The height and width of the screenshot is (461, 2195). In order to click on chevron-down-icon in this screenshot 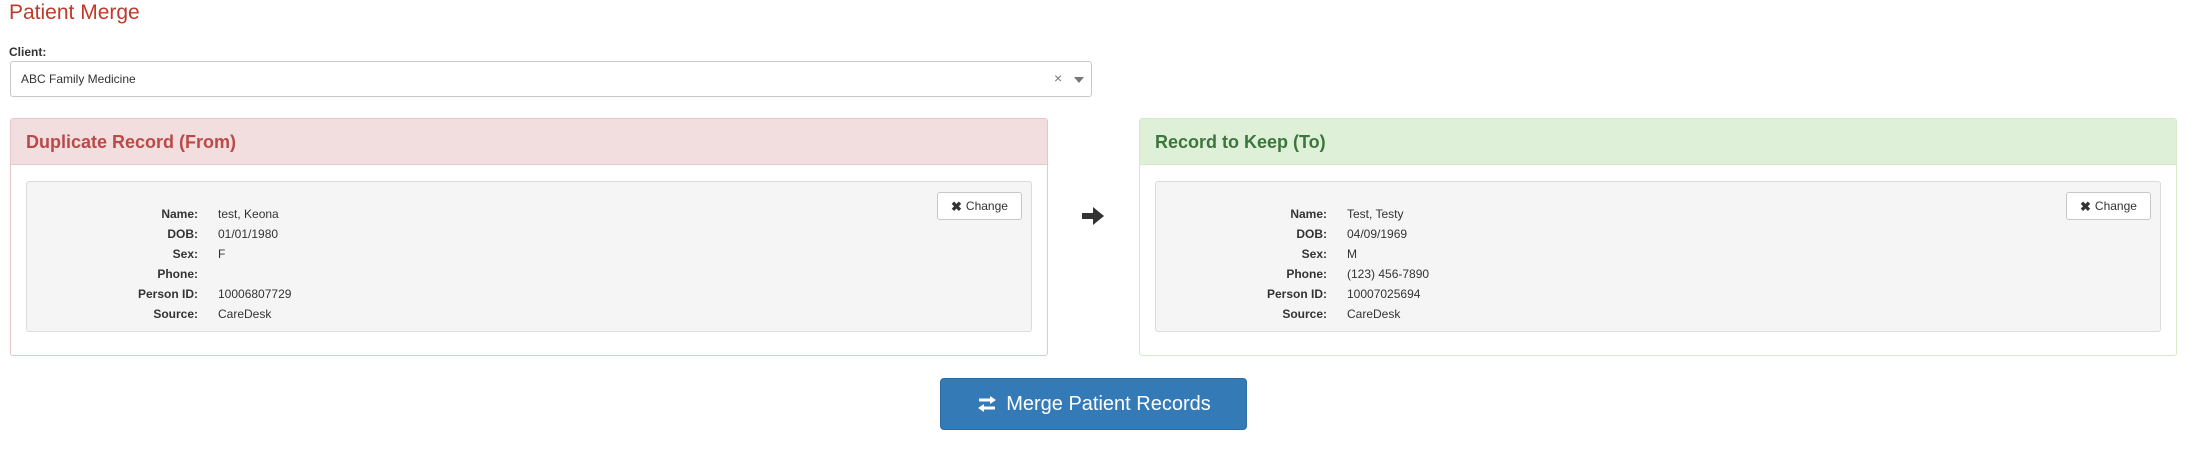, I will do `click(1079, 80)`.